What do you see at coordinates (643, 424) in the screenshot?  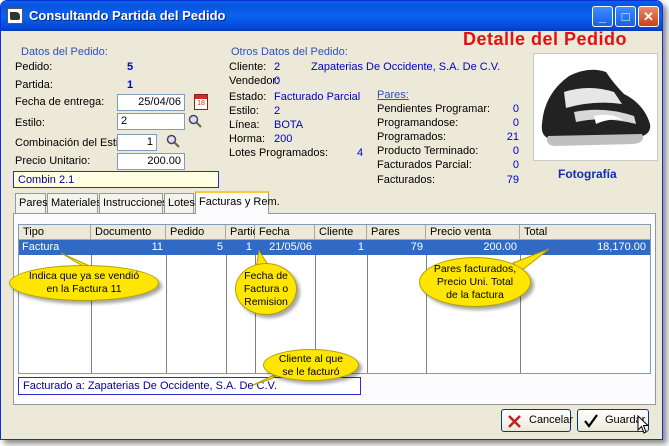 I see `mouse-cursor-icon` at bounding box center [643, 424].